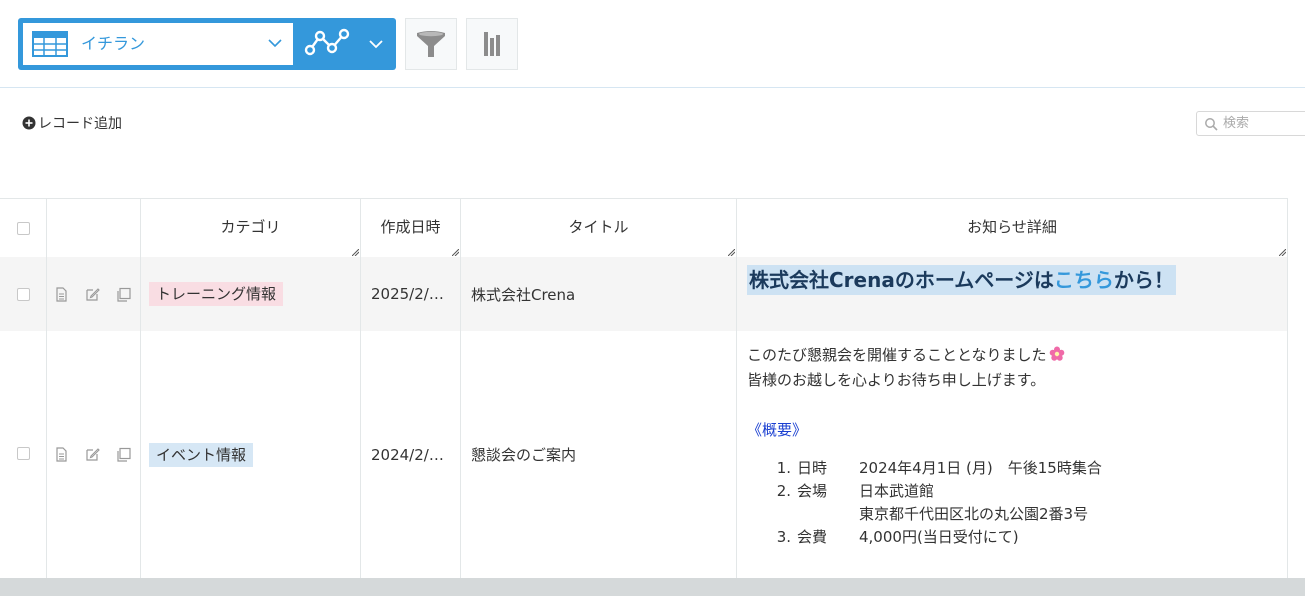 Image resolution: width=1305 pixels, height=596 pixels. Describe the element at coordinates (1084, 280) in the screenshot. I see `homepage-link: こちら` at that location.